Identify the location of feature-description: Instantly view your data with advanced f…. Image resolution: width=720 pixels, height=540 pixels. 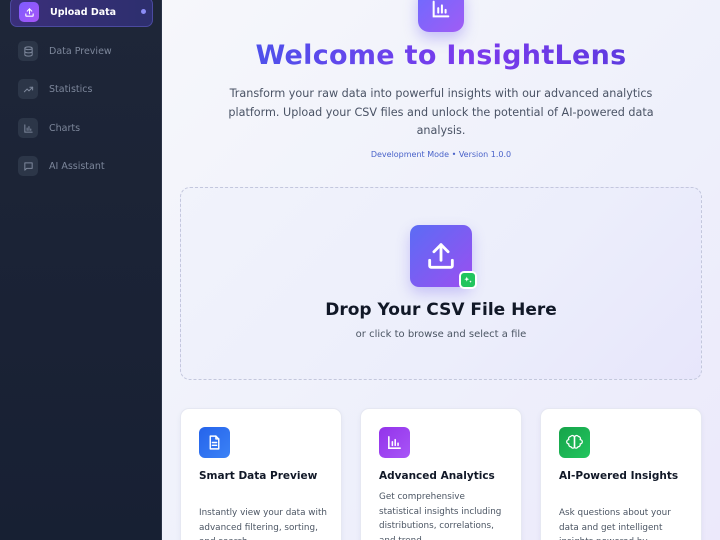
(263, 524).